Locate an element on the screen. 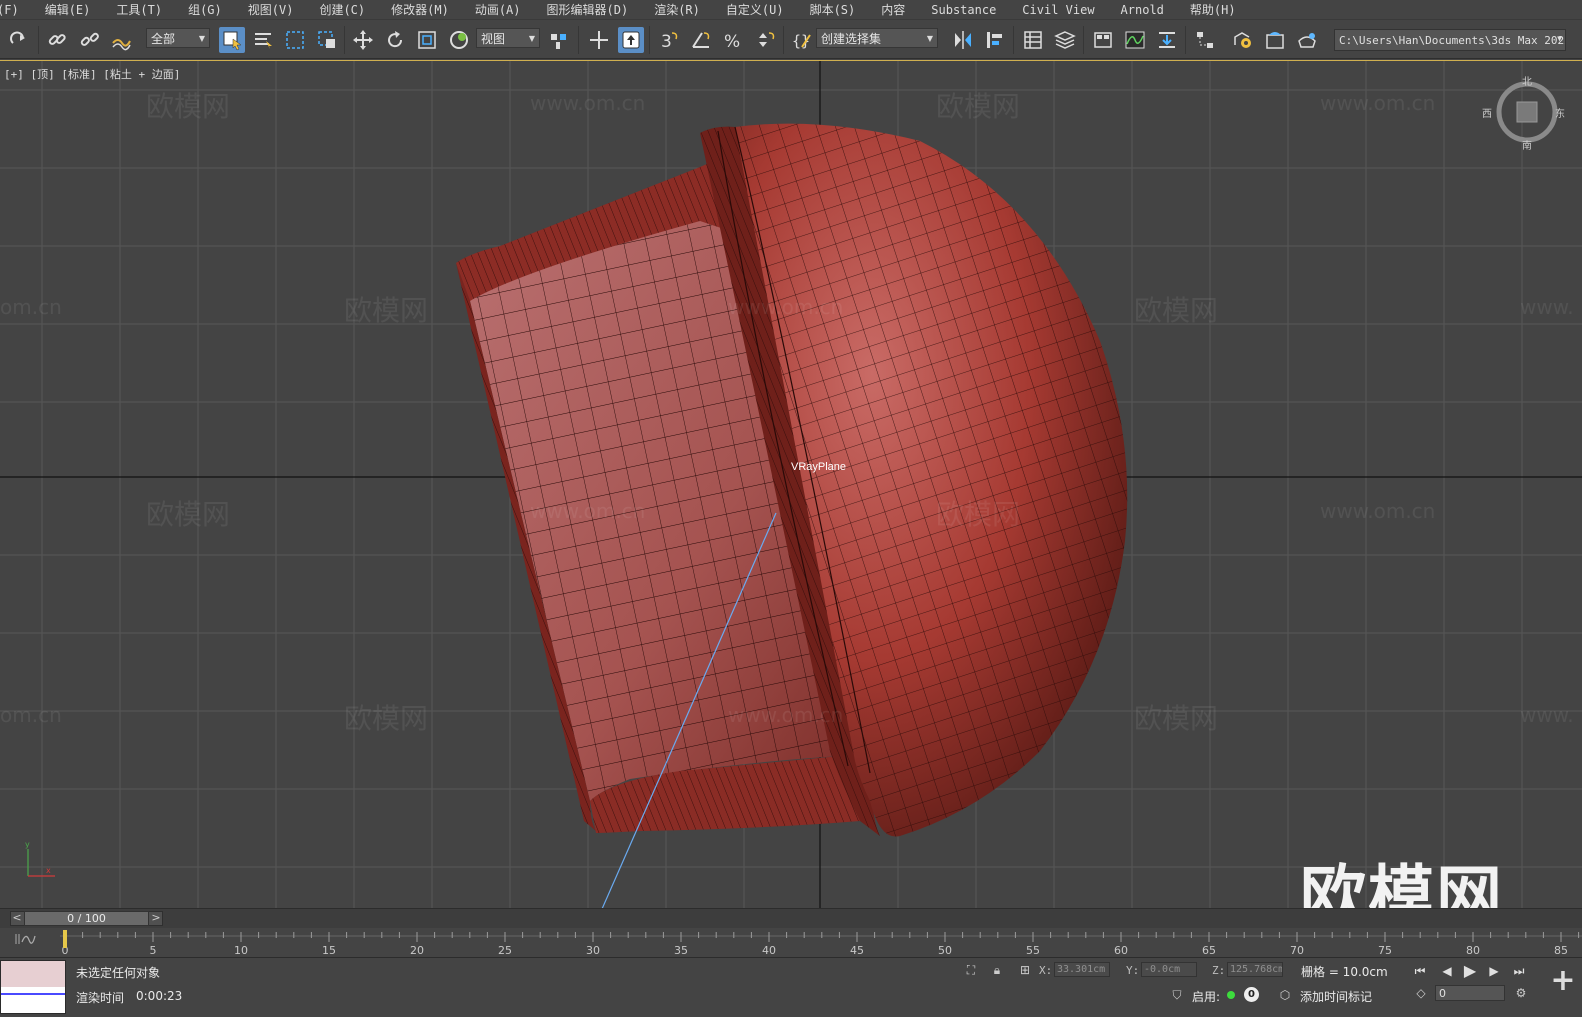  rectangular-selection-icon is located at coordinates (295, 40).